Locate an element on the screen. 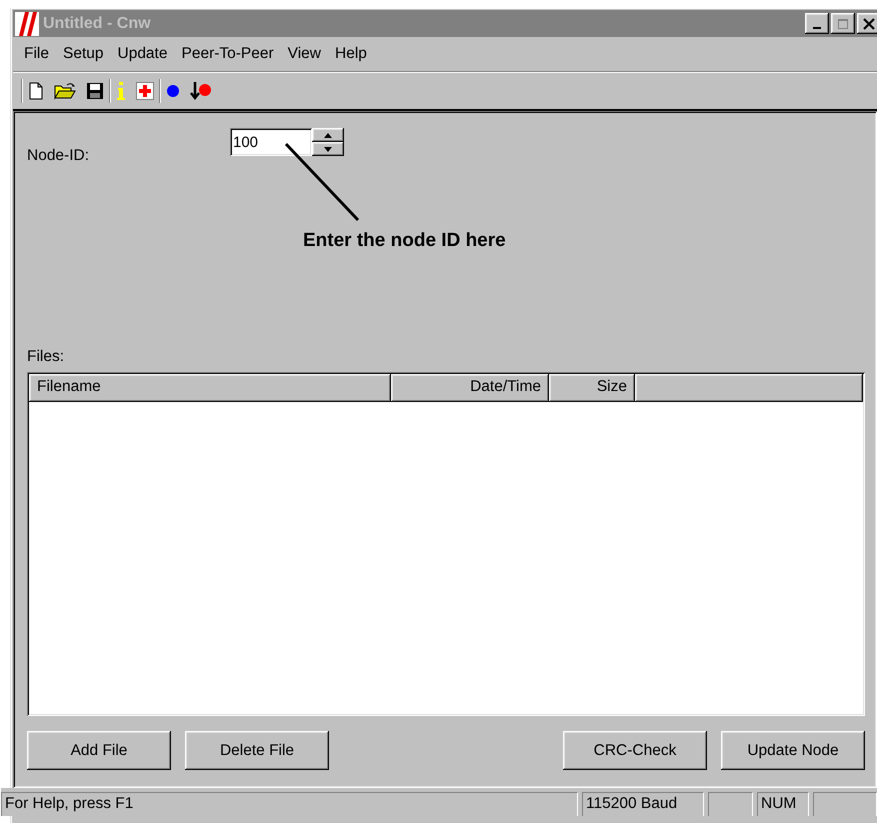 The width and height of the screenshot is (877, 823). dot-icon is located at coordinates (173, 91).